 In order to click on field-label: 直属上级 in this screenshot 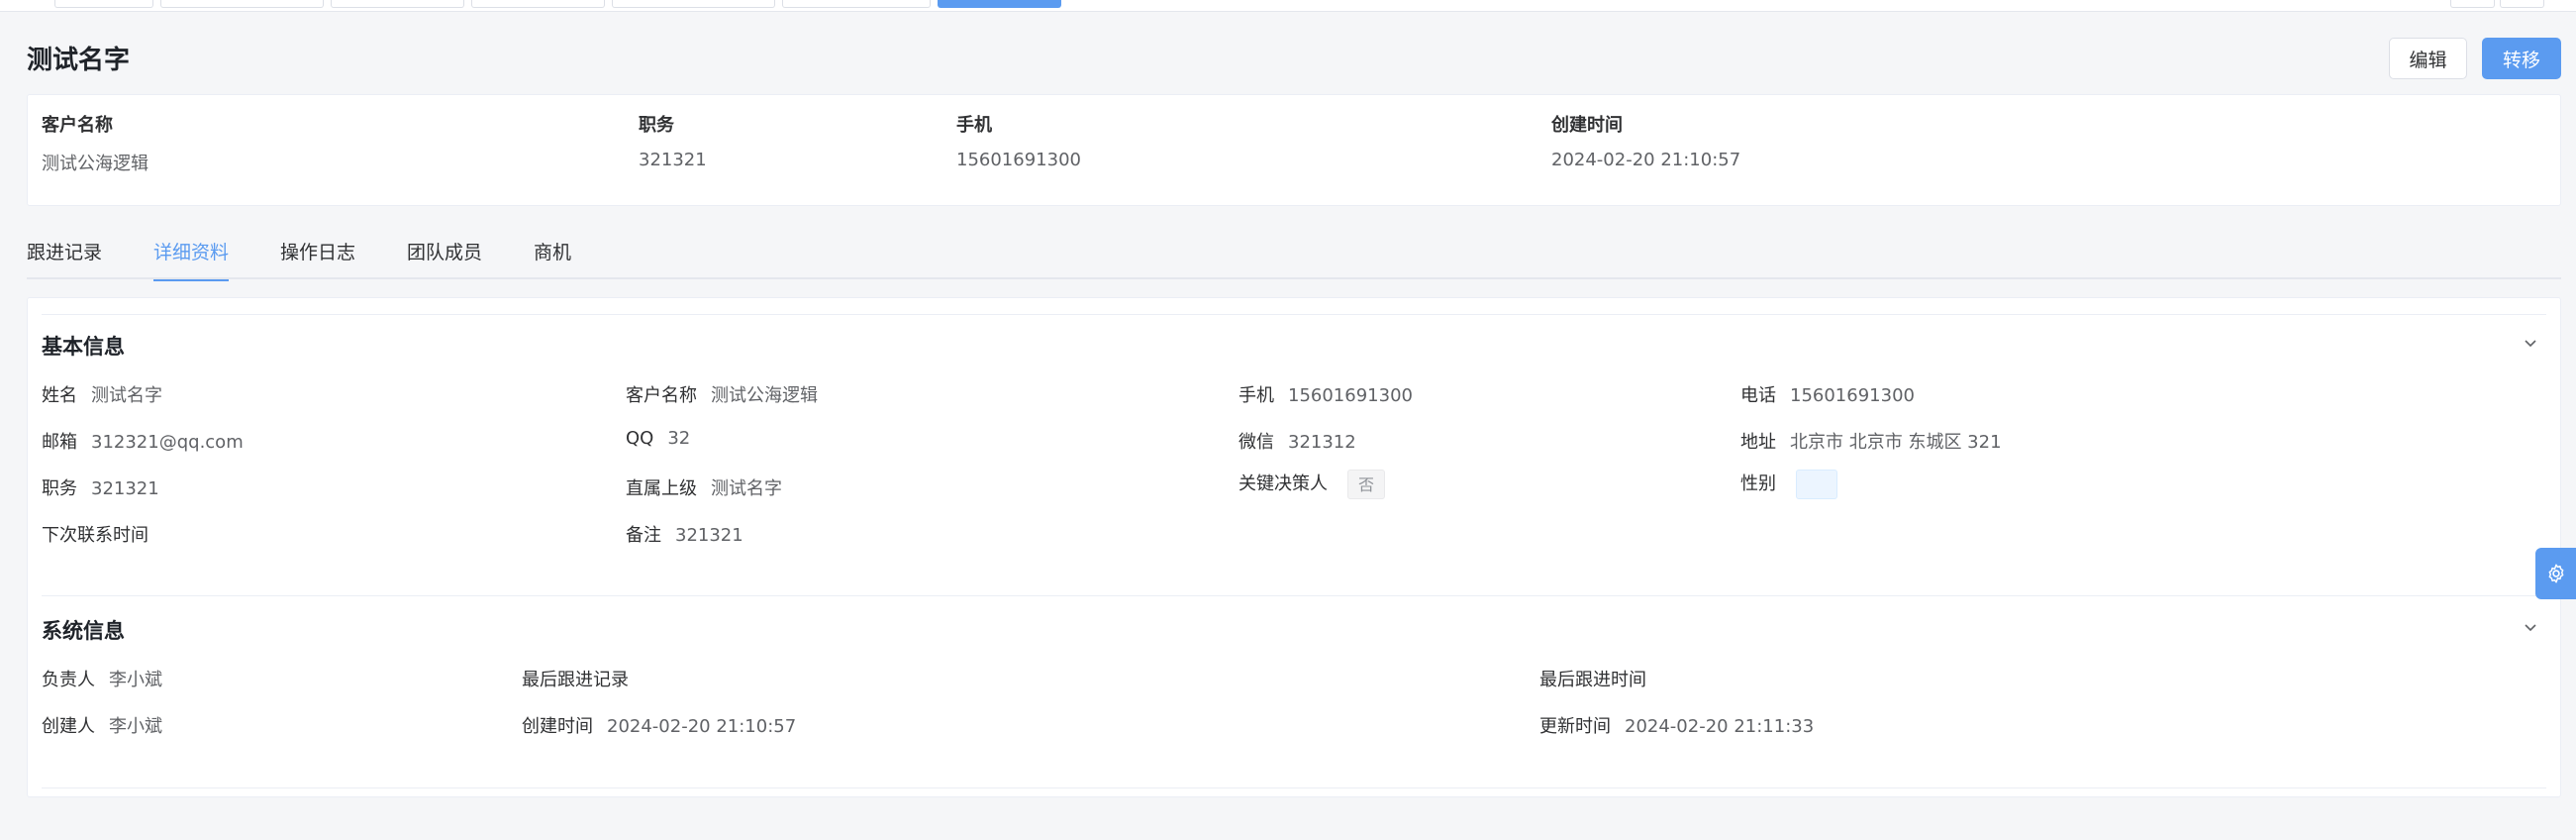, I will do `click(661, 488)`.